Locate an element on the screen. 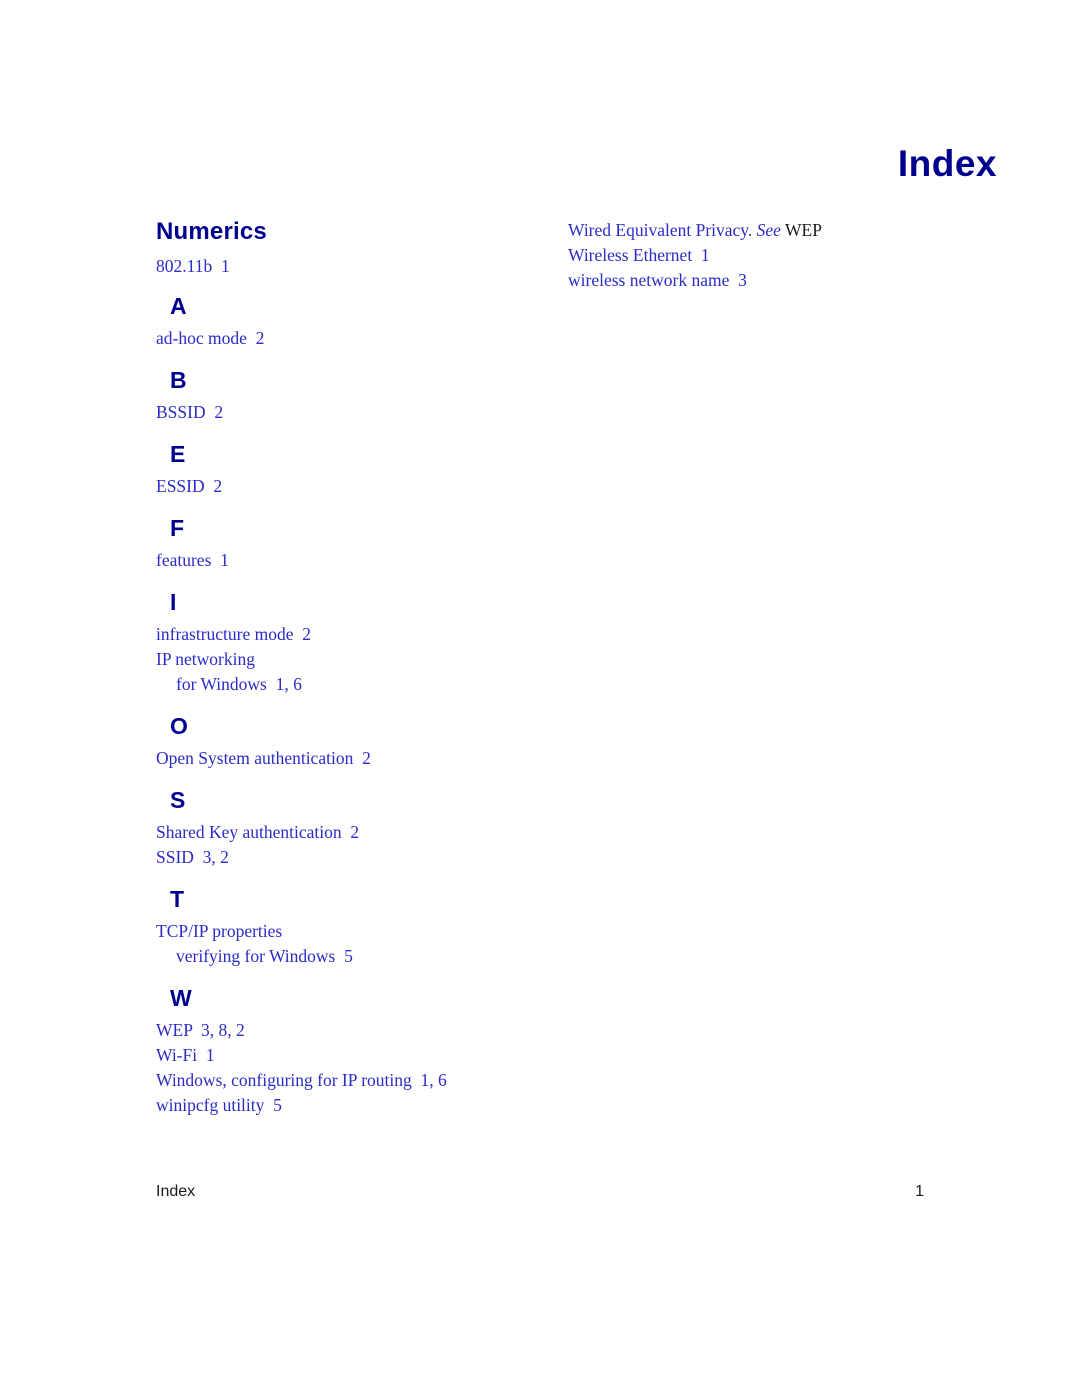 The image size is (1080, 1397). index-entry-part: See is located at coordinates (768, 230).